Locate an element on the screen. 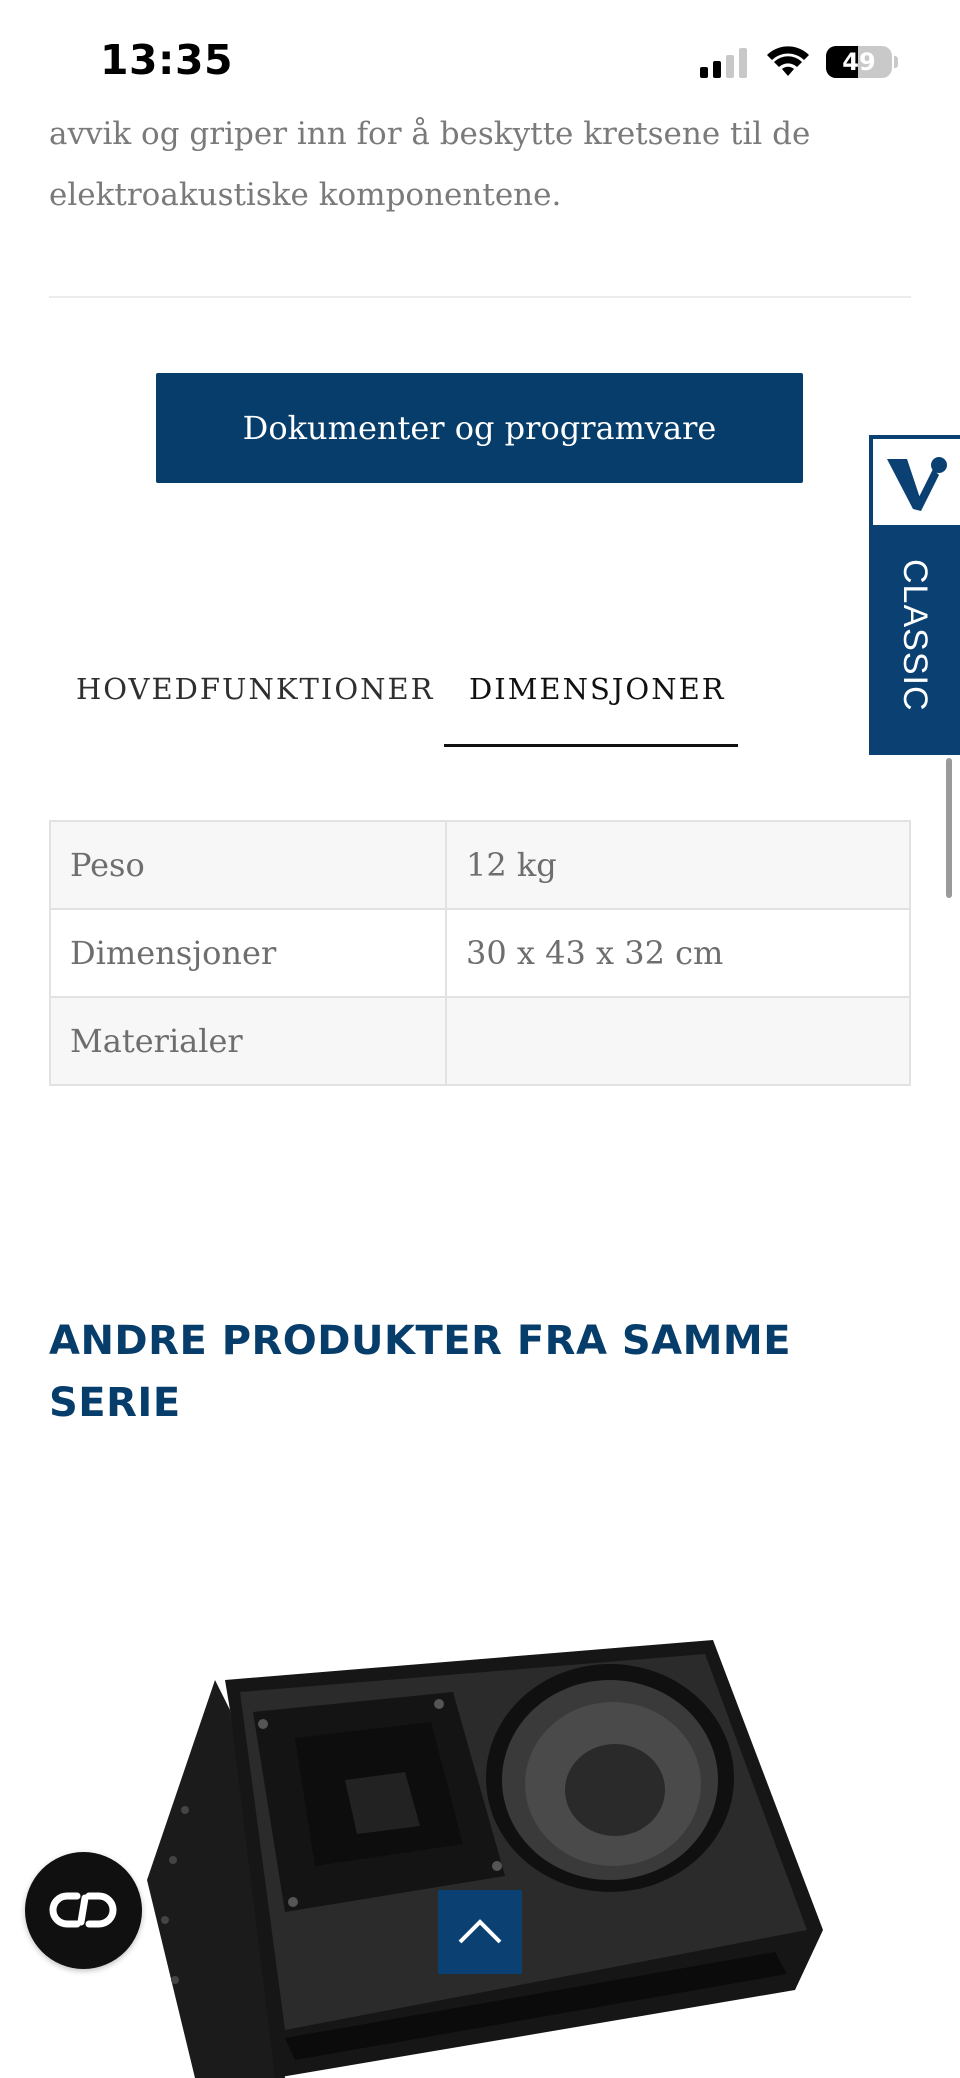  table-row: Dimensjoner 30 x 43 x 32 cm is located at coordinates (480, 953).